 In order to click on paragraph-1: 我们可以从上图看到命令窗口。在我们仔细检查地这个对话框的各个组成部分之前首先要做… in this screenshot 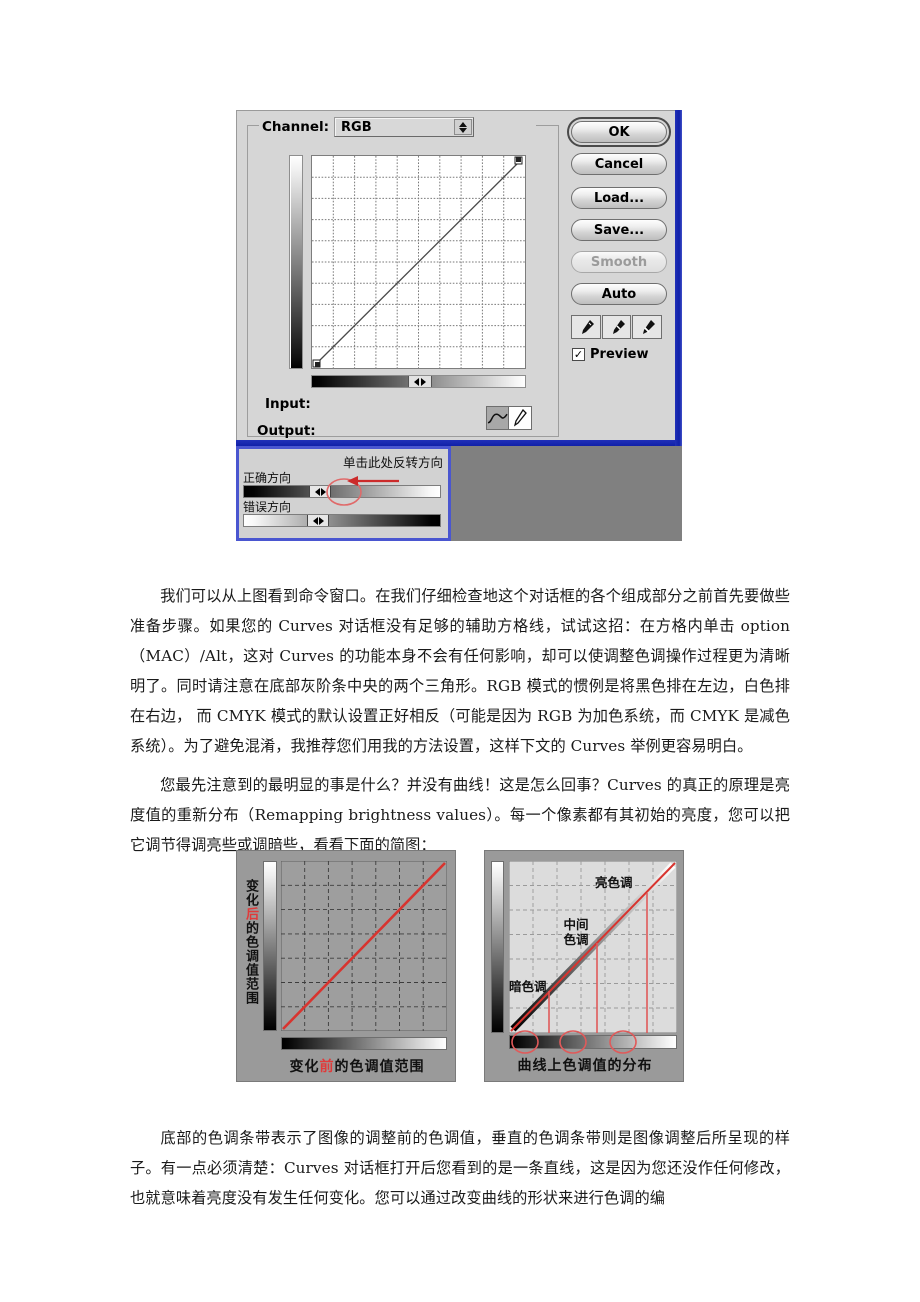, I will do `click(460, 671)`.